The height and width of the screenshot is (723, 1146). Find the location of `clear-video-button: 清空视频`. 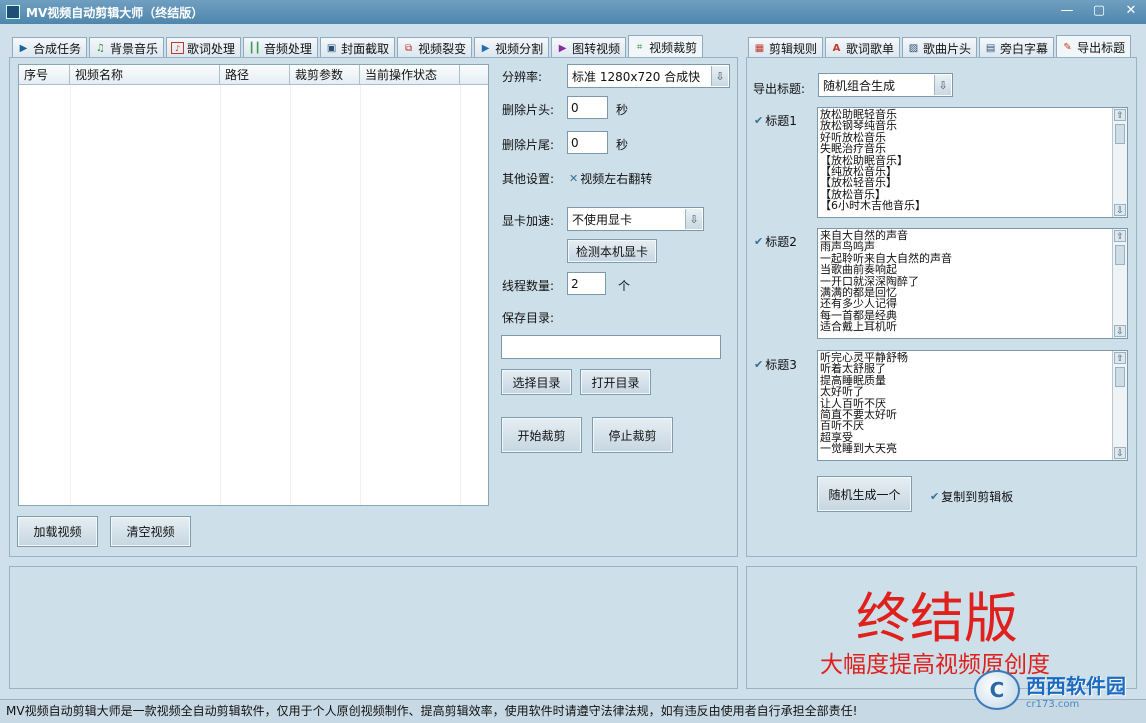

clear-video-button: 清空视频 is located at coordinates (150, 531).